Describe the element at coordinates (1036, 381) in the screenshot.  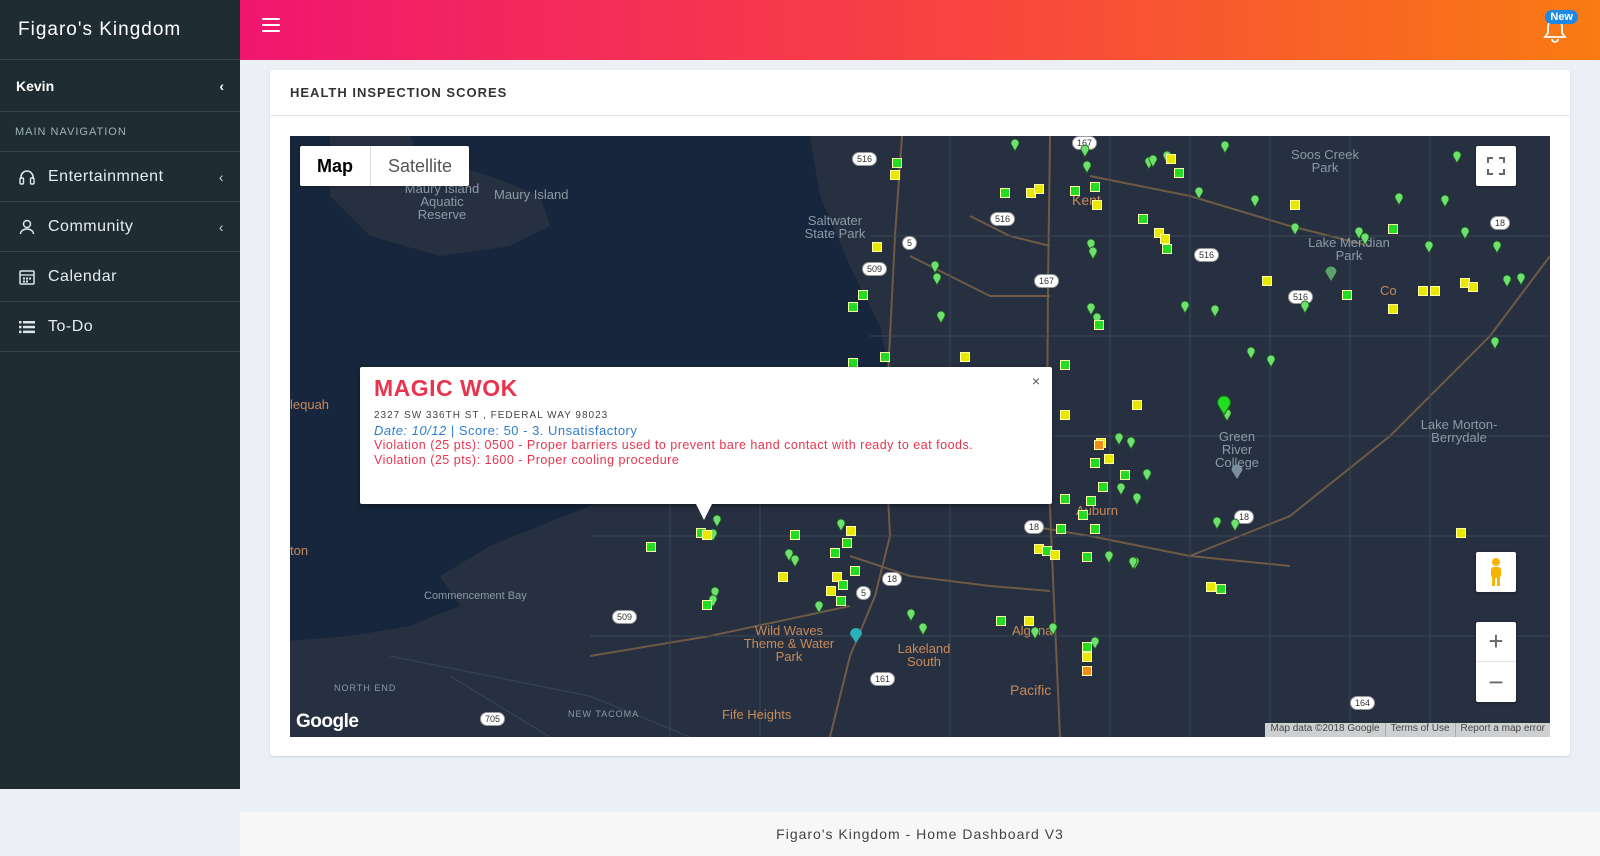
I see `close-icon: ×` at that location.